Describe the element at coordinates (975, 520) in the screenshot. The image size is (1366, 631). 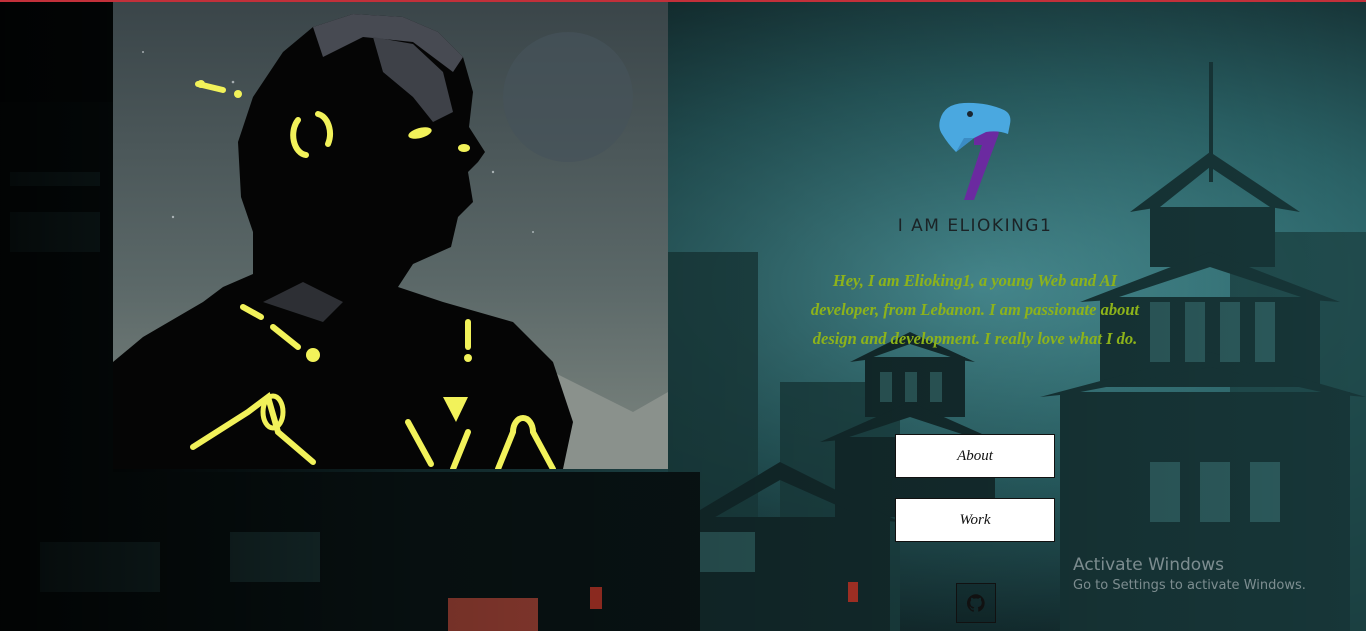
I see `work-button: Work` at that location.